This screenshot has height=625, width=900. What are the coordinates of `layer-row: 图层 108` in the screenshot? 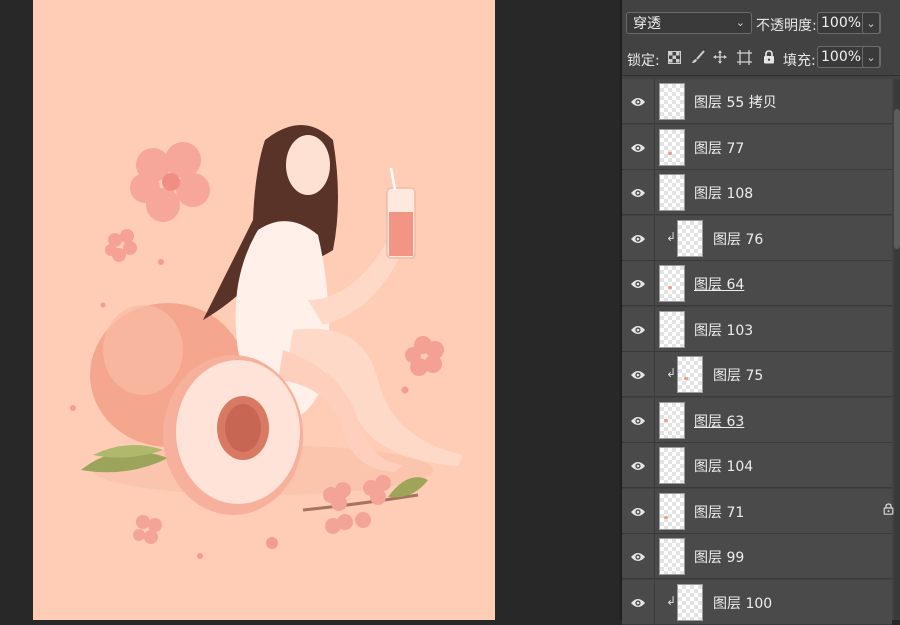 It's located at (757, 192).